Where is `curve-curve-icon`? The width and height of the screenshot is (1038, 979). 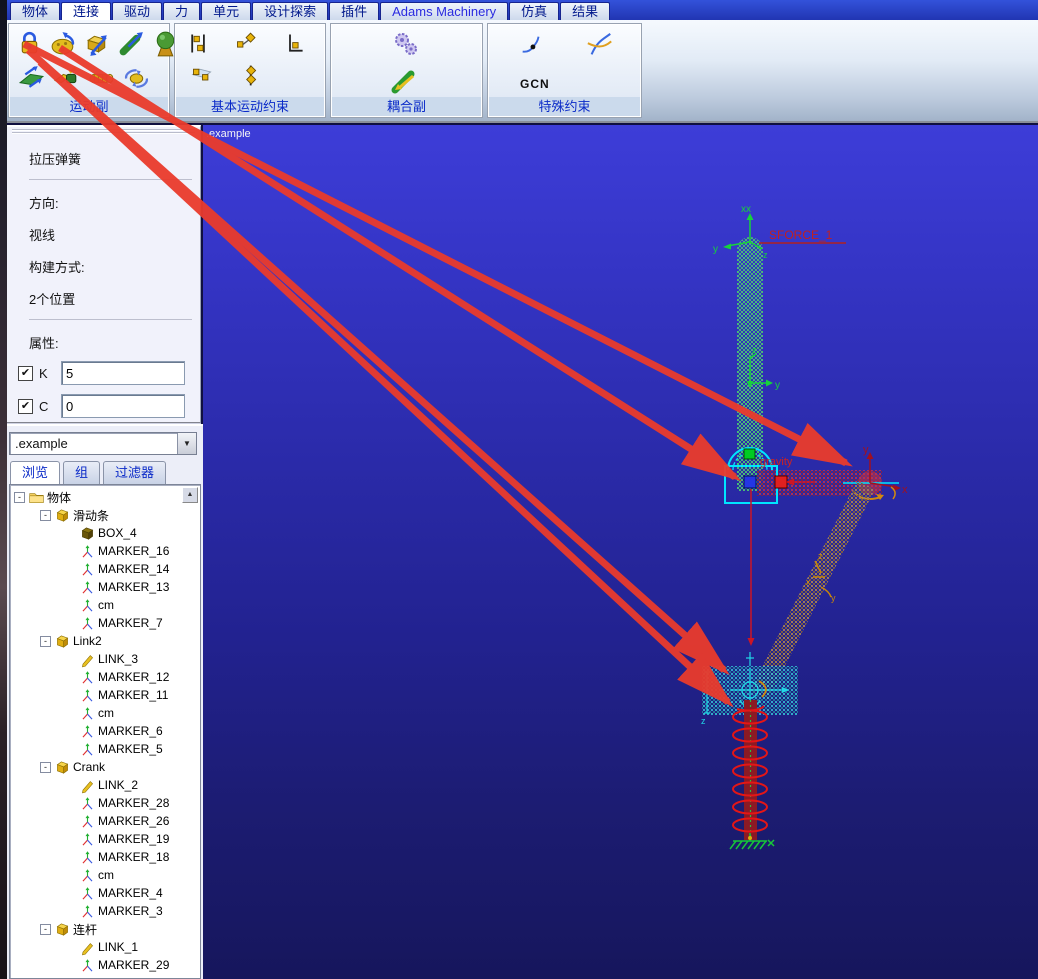 curve-curve-icon is located at coordinates (600, 46).